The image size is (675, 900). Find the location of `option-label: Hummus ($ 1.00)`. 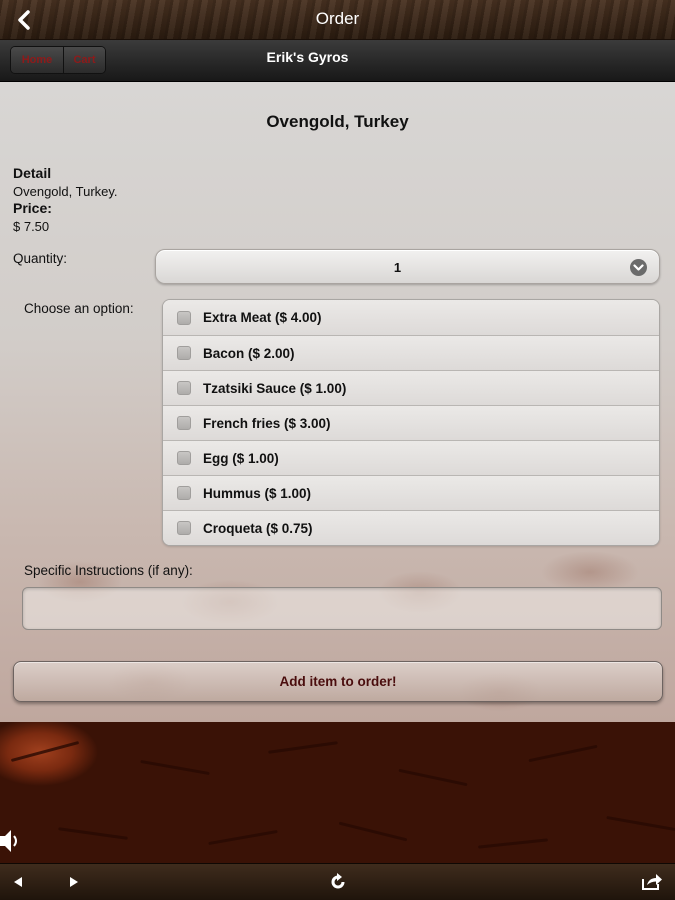

option-label: Hummus ($ 1.00) is located at coordinates (257, 493).